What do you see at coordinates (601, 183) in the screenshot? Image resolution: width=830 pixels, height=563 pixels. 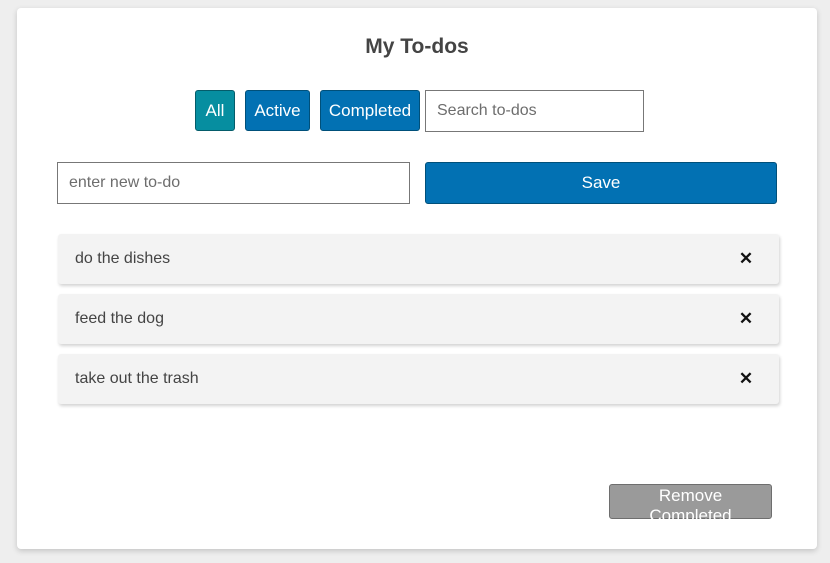 I see `save-button: Save` at bounding box center [601, 183].